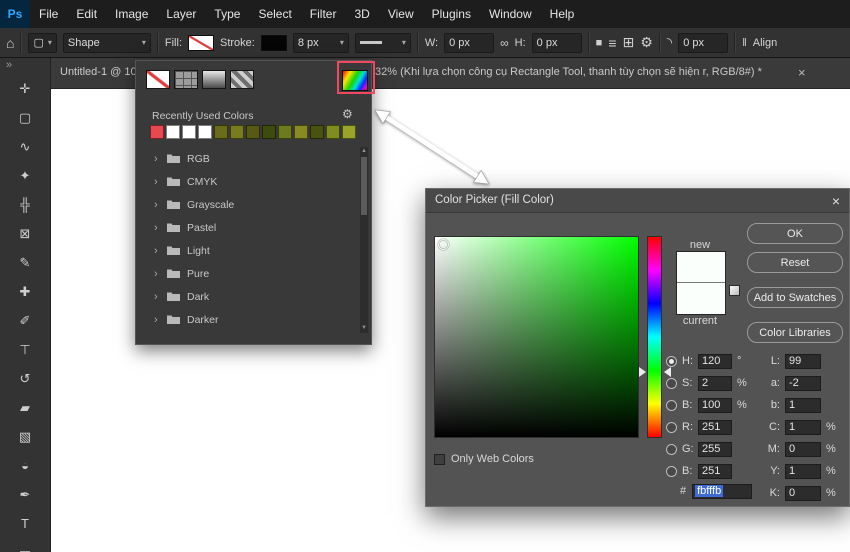 The image size is (850, 552). Describe the element at coordinates (364, 328) in the screenshot. I see `scroll-down-icon: ▼` at that location.